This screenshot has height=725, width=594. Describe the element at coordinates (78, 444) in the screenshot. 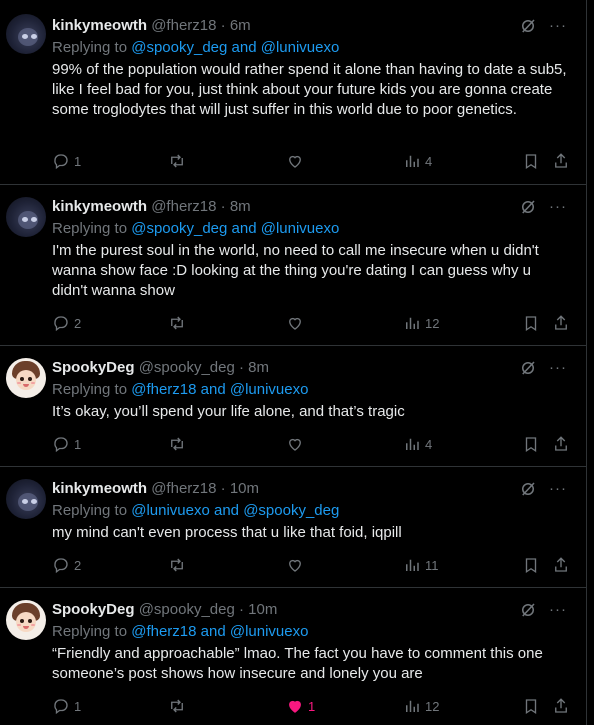

I see `reply-count: 1` at that location.